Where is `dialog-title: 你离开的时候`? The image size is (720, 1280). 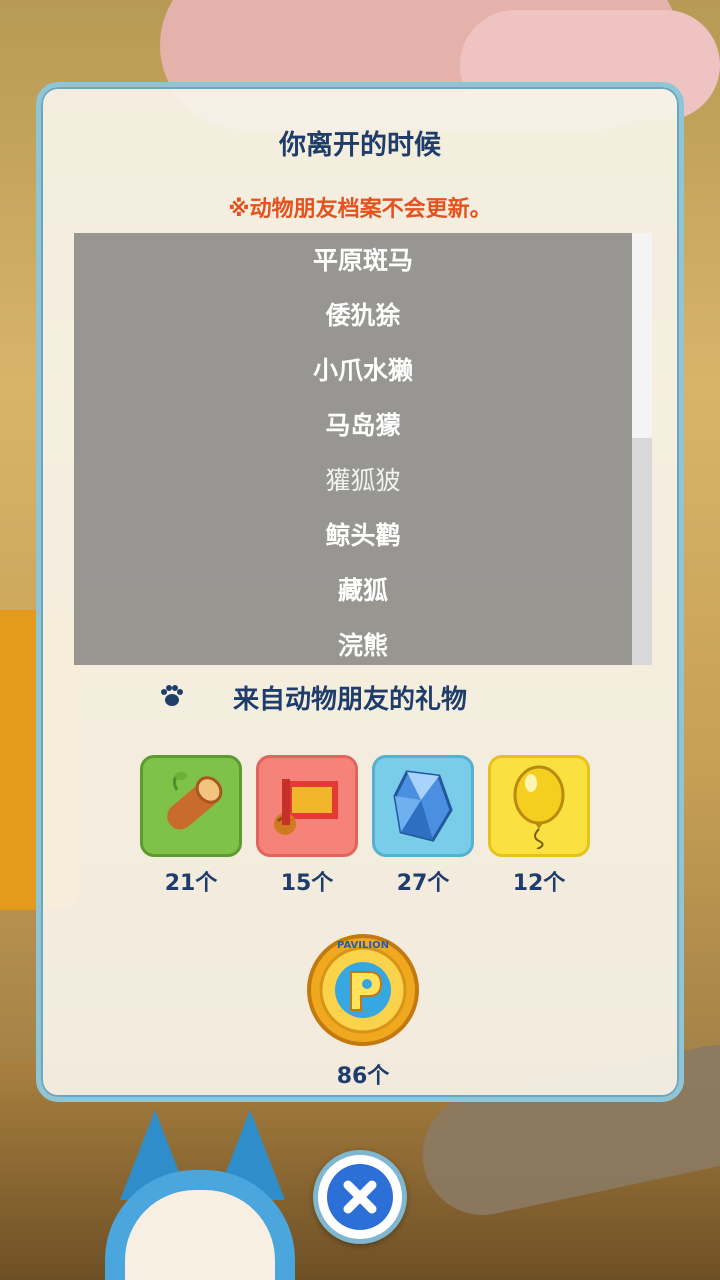
dialog-title: 你离开的时候 is located at coordinates (360, 145).